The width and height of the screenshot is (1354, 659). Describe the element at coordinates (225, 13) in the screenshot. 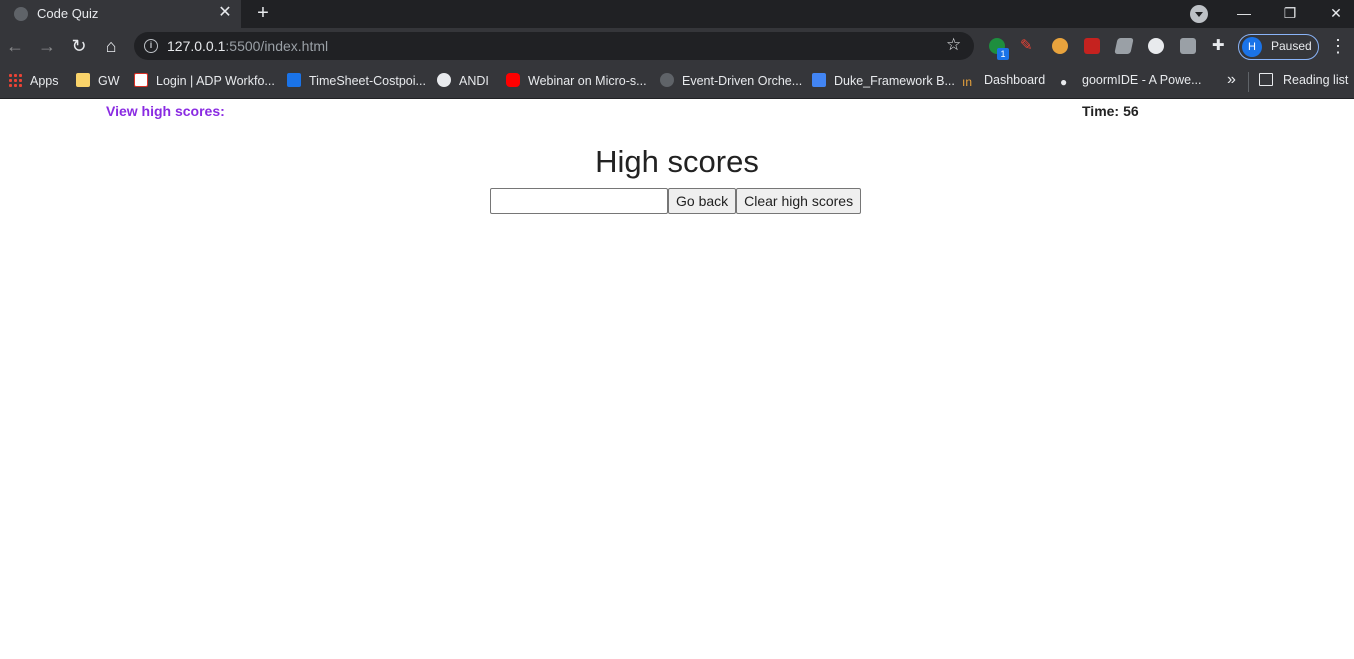

I see `close-tab-icon: ✕` at that location.